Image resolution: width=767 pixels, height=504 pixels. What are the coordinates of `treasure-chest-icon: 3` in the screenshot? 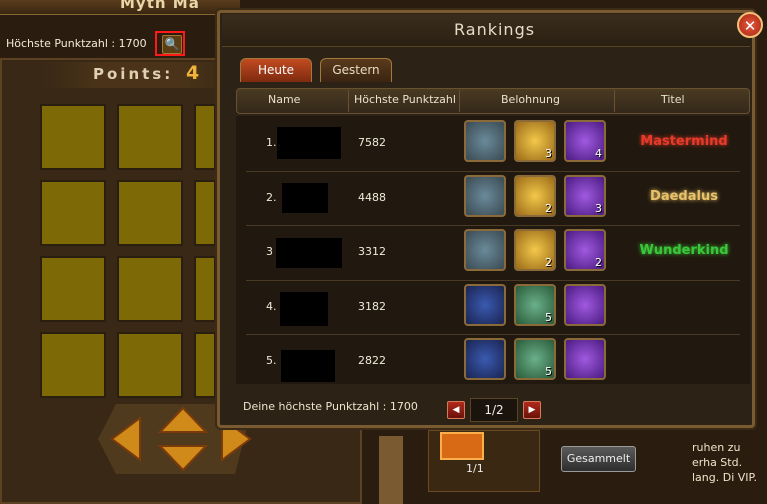 It's located at (535, 141).